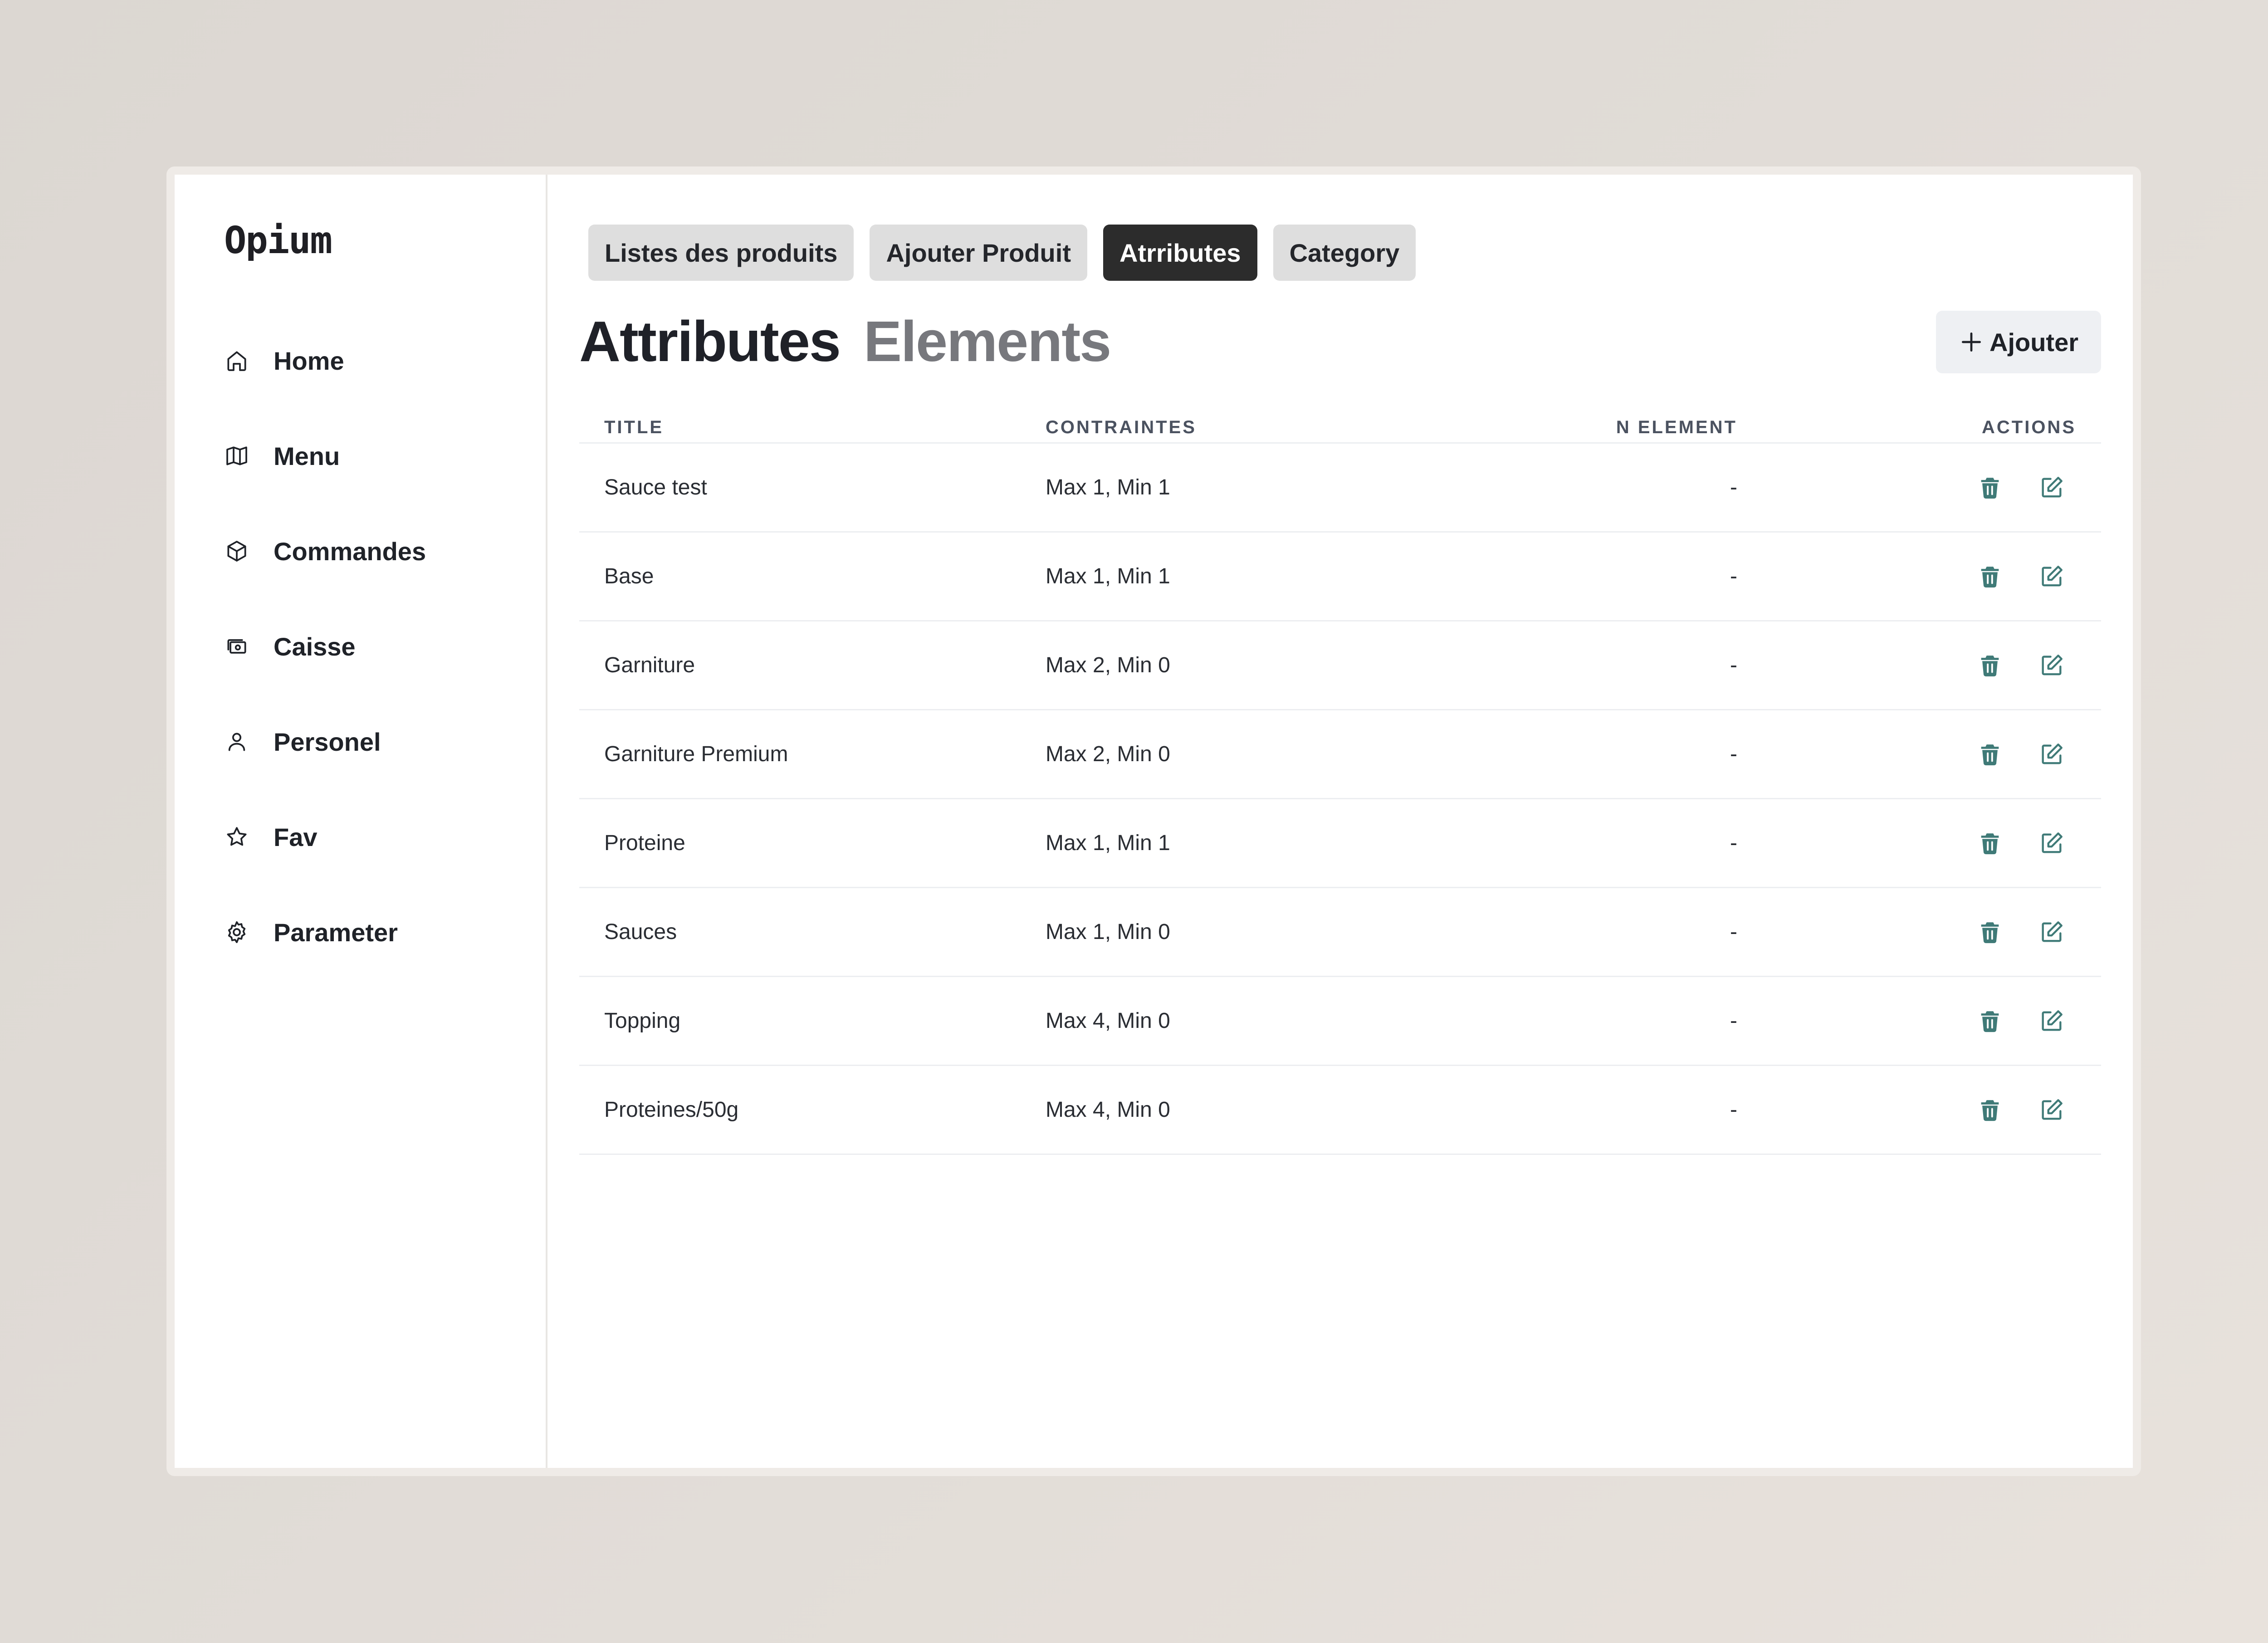  What do you see at coordinates (236, 551) in the screenshot?
I see `cube-icon` at bounding box center [236, 551].